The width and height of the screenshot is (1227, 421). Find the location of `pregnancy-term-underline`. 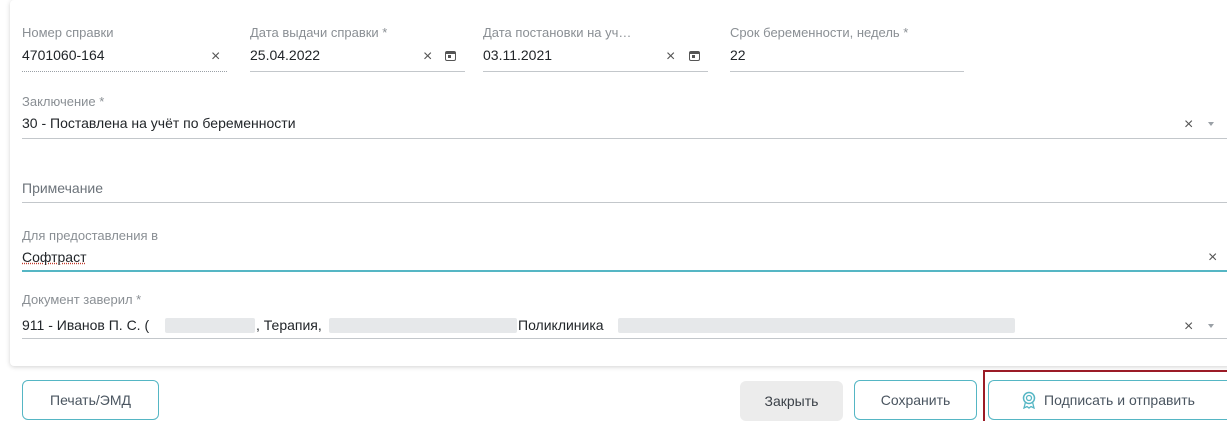

pregnancy-term-underline is located at coordinates (847, 71).